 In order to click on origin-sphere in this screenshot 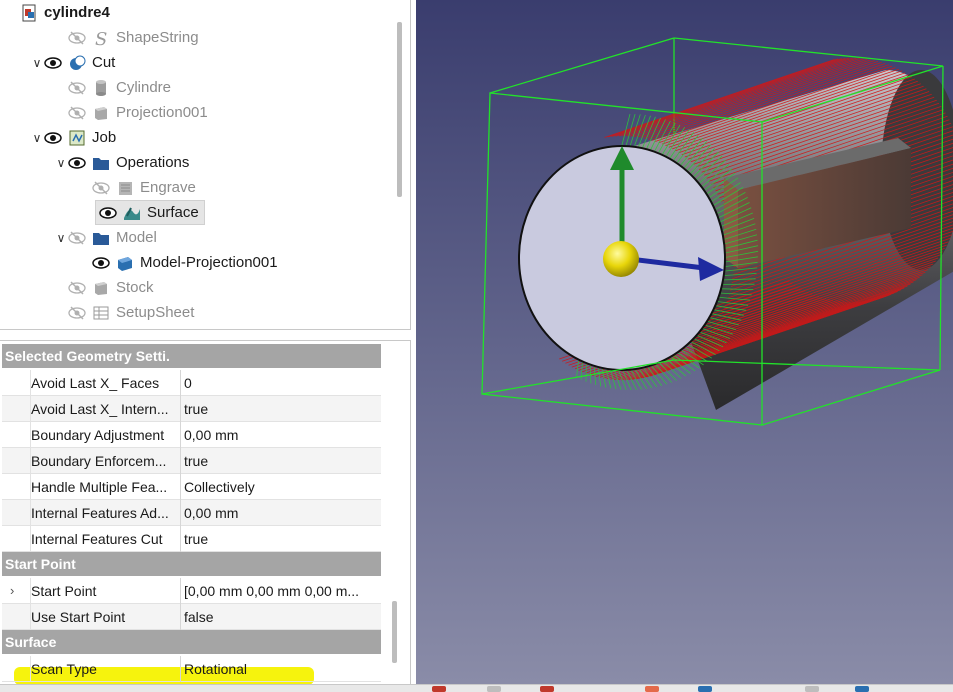, I will do `click(621, 259)`.